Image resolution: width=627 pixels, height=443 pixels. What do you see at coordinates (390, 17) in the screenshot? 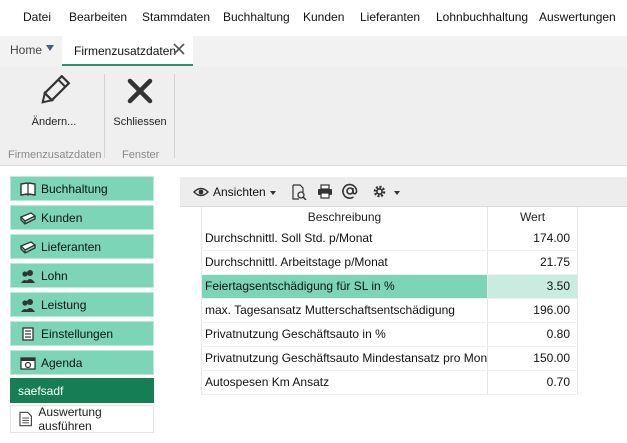
I see `menu-lieferanten: Lieferanten` at bounding box center [390, 17].